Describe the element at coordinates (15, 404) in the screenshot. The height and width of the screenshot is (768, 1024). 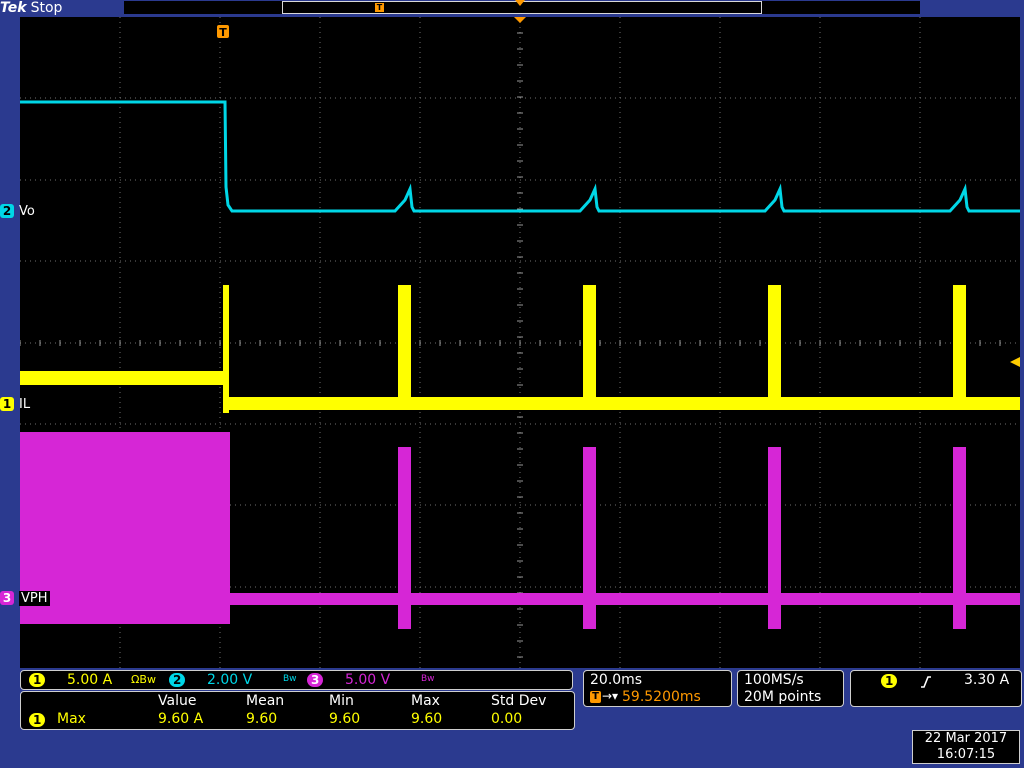
I see `channel-1-label: 1 IL` at that location.